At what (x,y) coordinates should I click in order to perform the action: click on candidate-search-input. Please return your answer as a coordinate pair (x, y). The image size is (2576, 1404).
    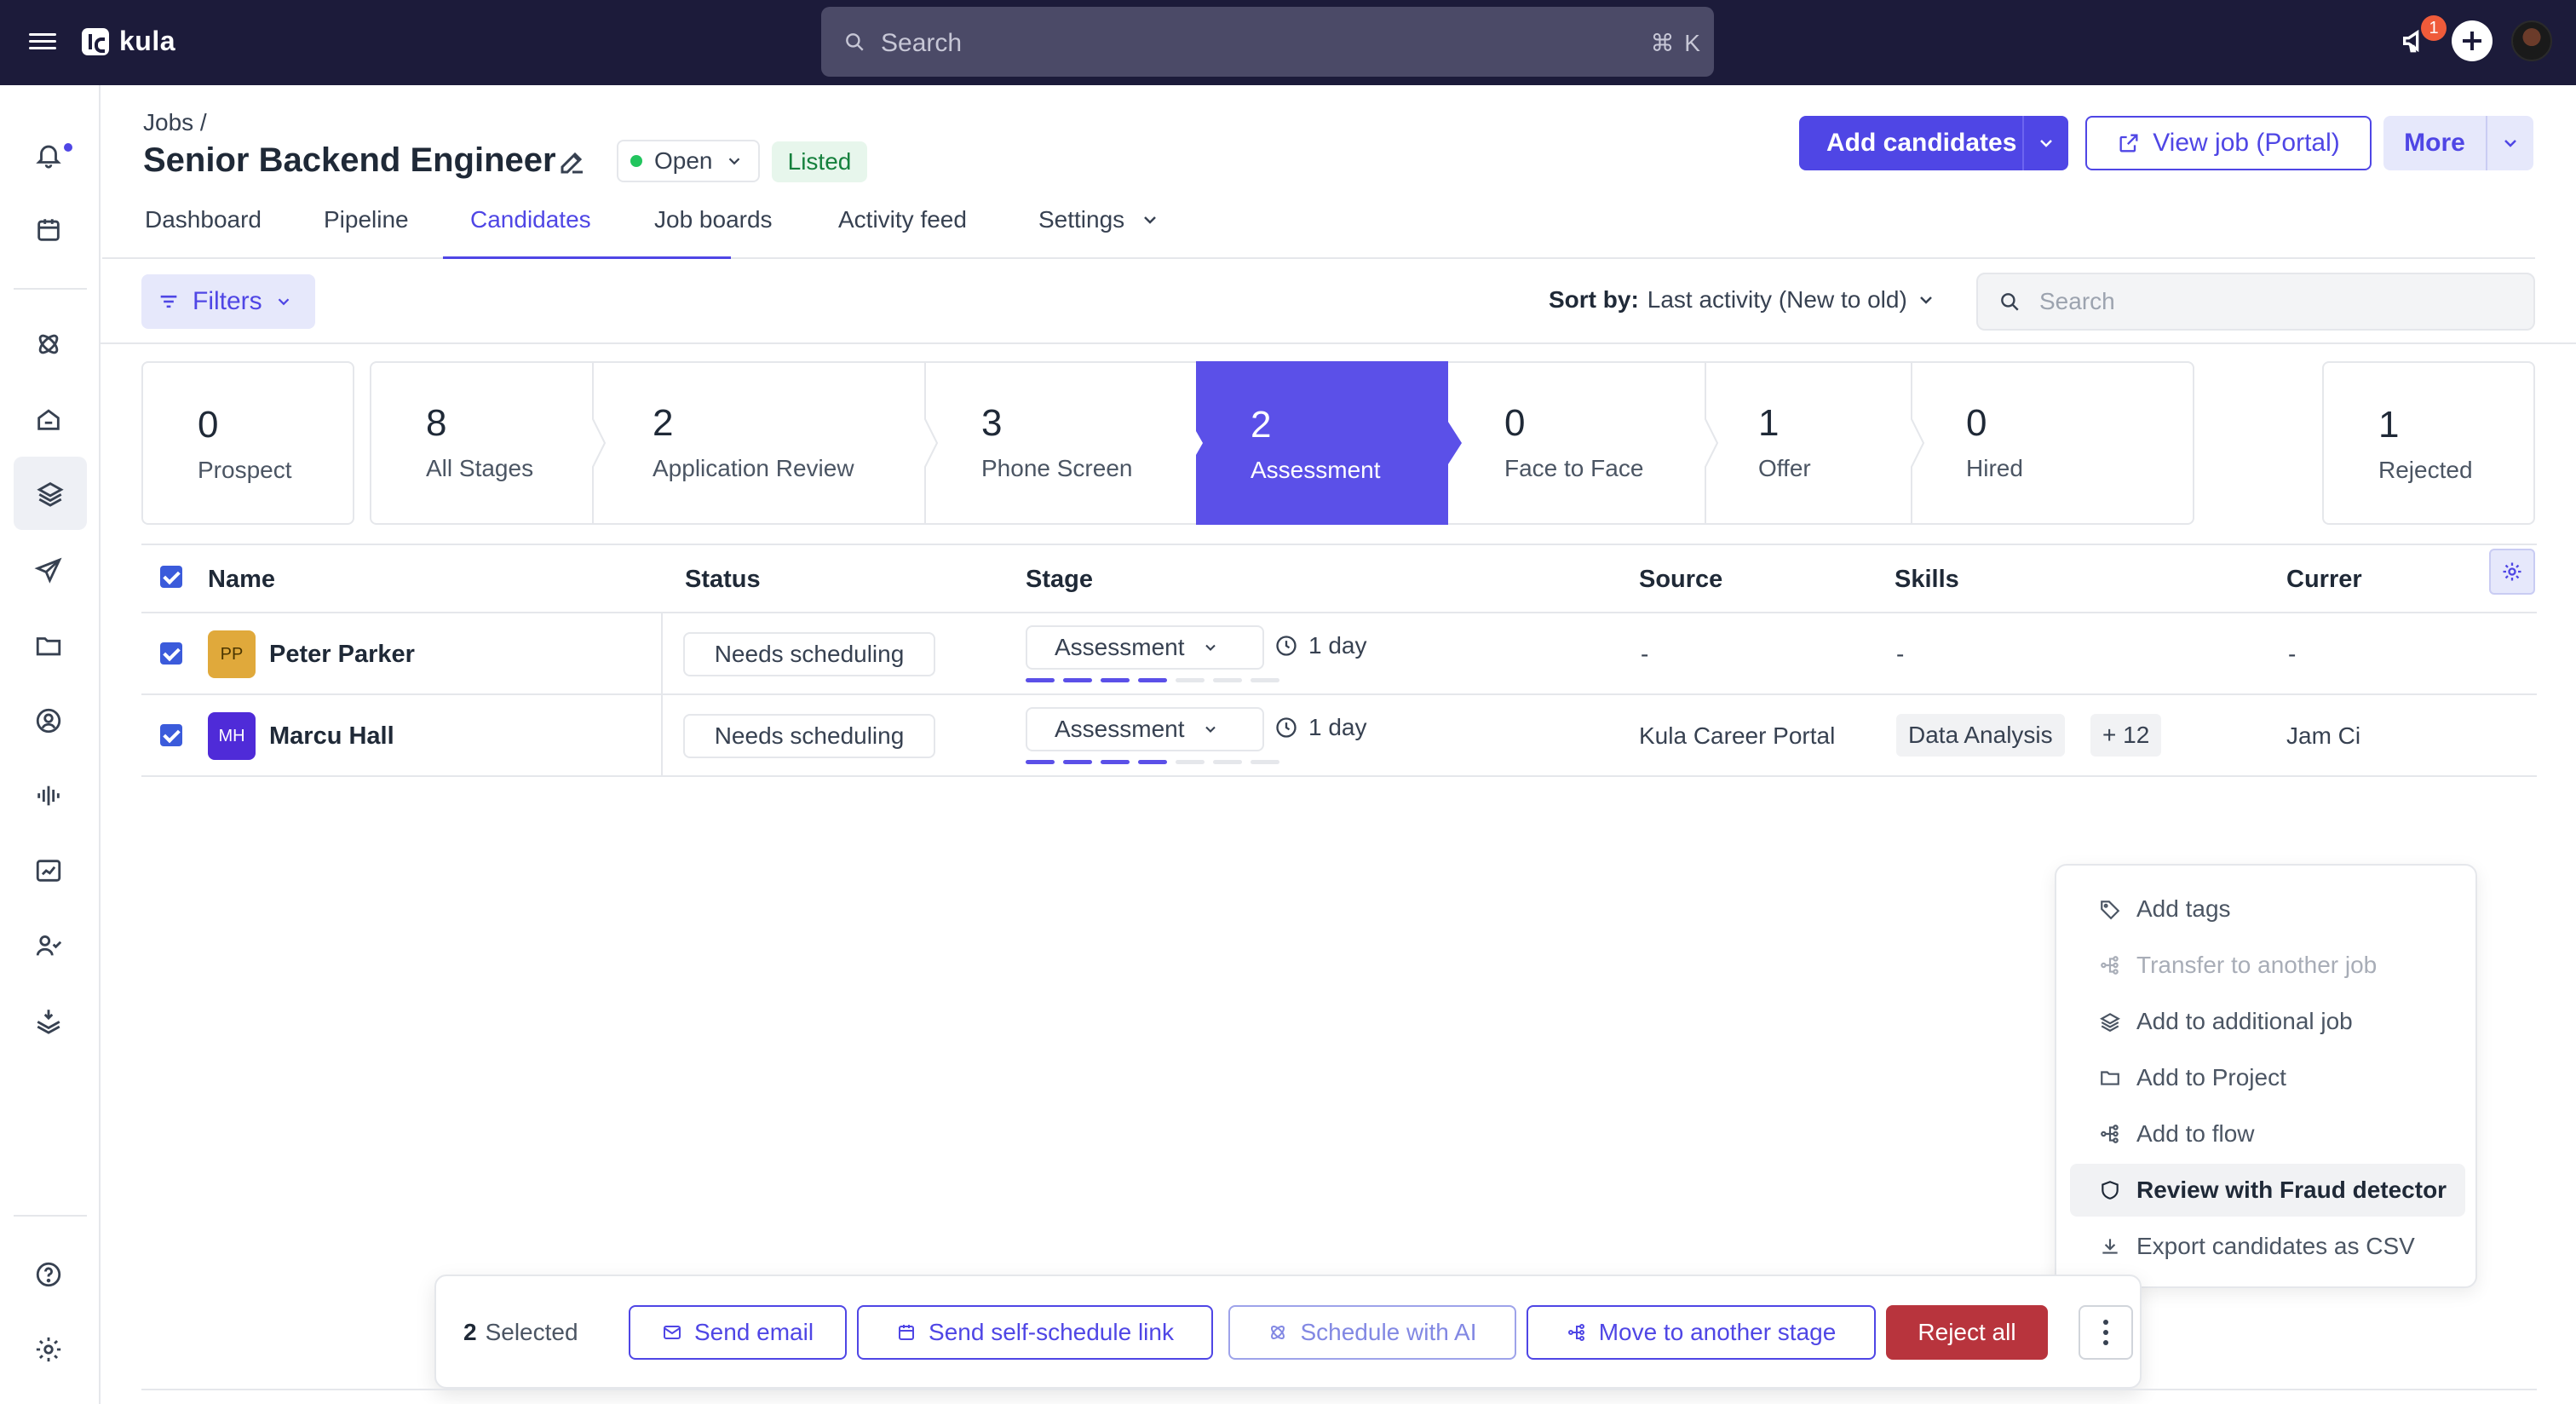
    Looking at the image, I should click on (2278, 301).